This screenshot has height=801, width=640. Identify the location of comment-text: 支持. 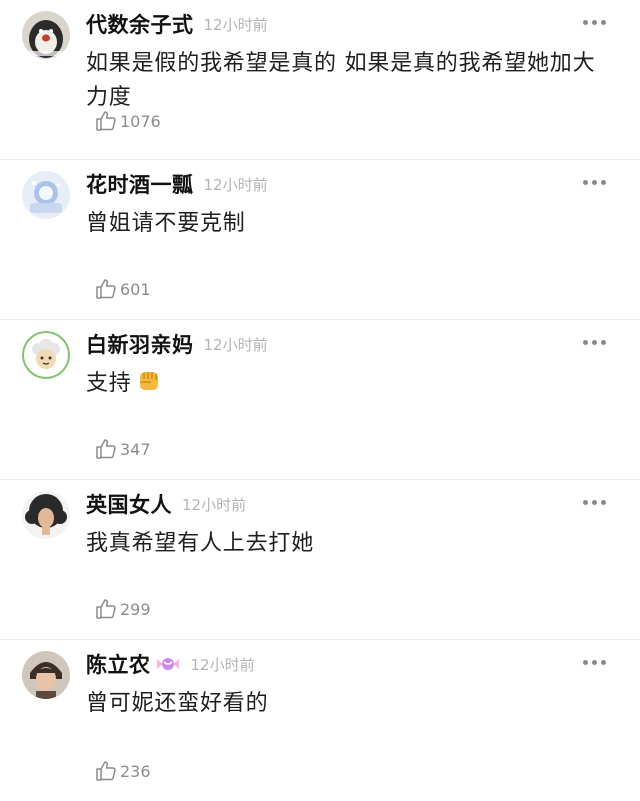
(343, 384).